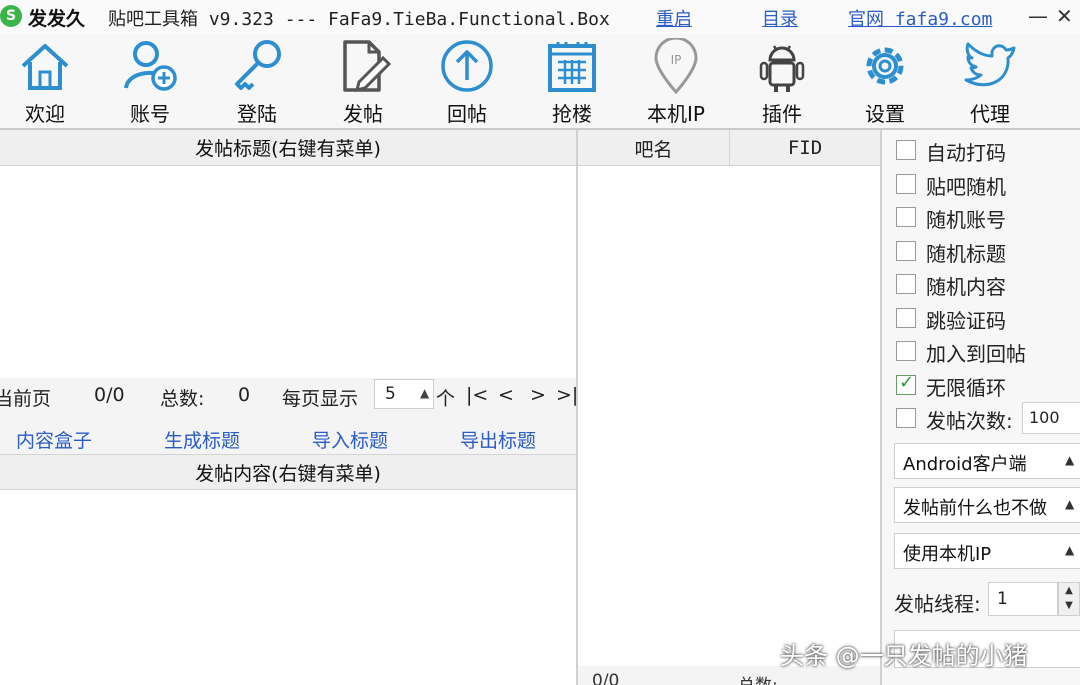  I want to click on android-icon, so click(782, 68).